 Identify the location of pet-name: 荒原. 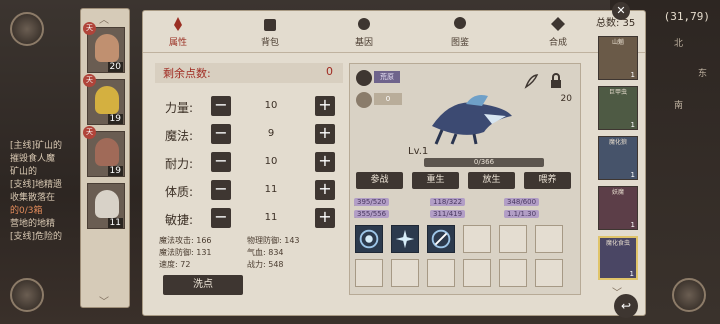
(387, 77).